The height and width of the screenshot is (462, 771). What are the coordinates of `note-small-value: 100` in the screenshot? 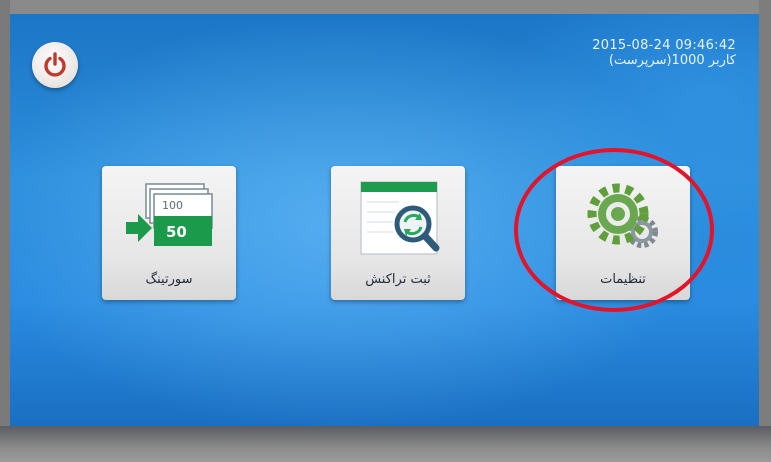 It's located at (172, 205).